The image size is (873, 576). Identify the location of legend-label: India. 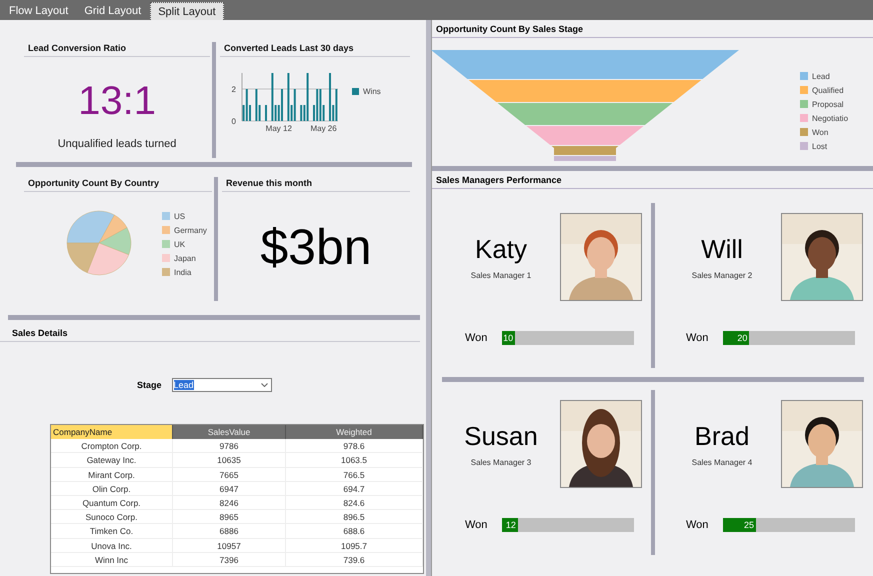
(183, 272).